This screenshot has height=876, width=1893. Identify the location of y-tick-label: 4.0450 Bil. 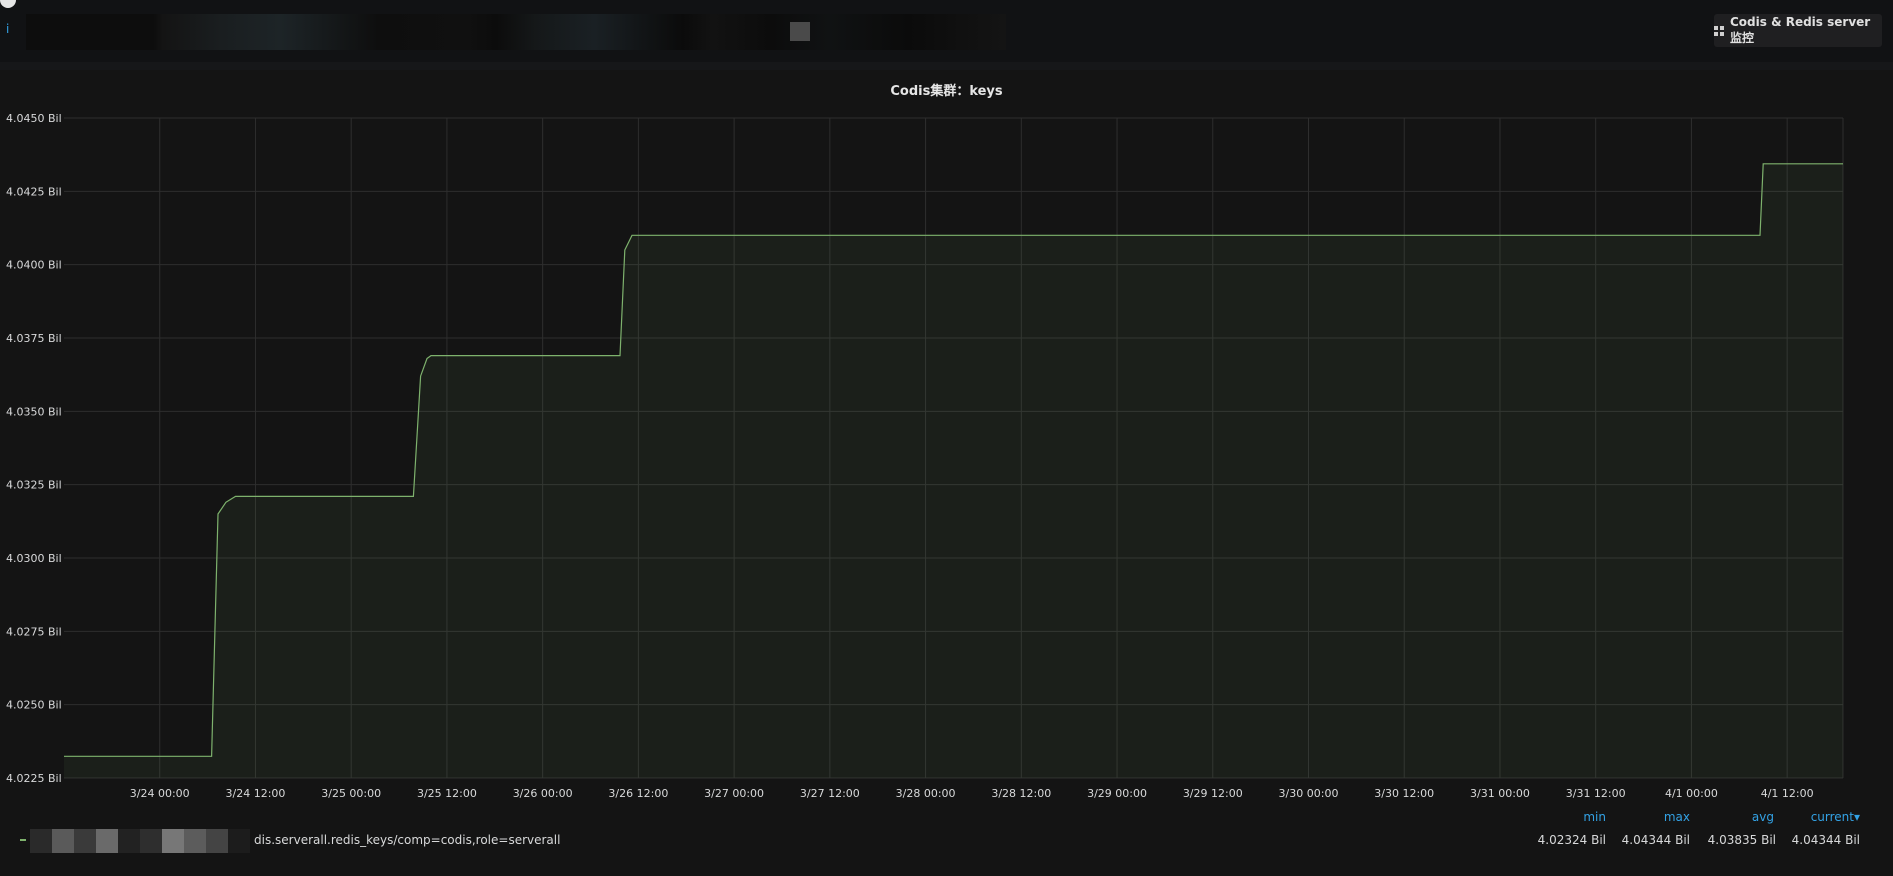
(34, 118).